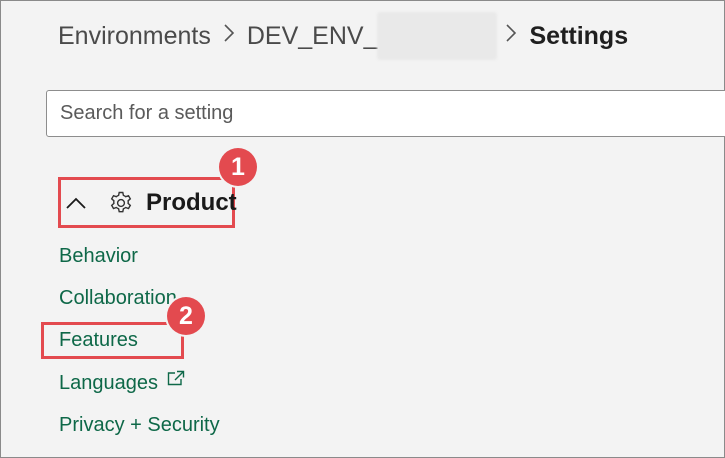 This screenshot has width=725, height=458. Describe the element at coordinates (238, 167) in the screenshot. I see `annotation-badge-1: 1` at that location.